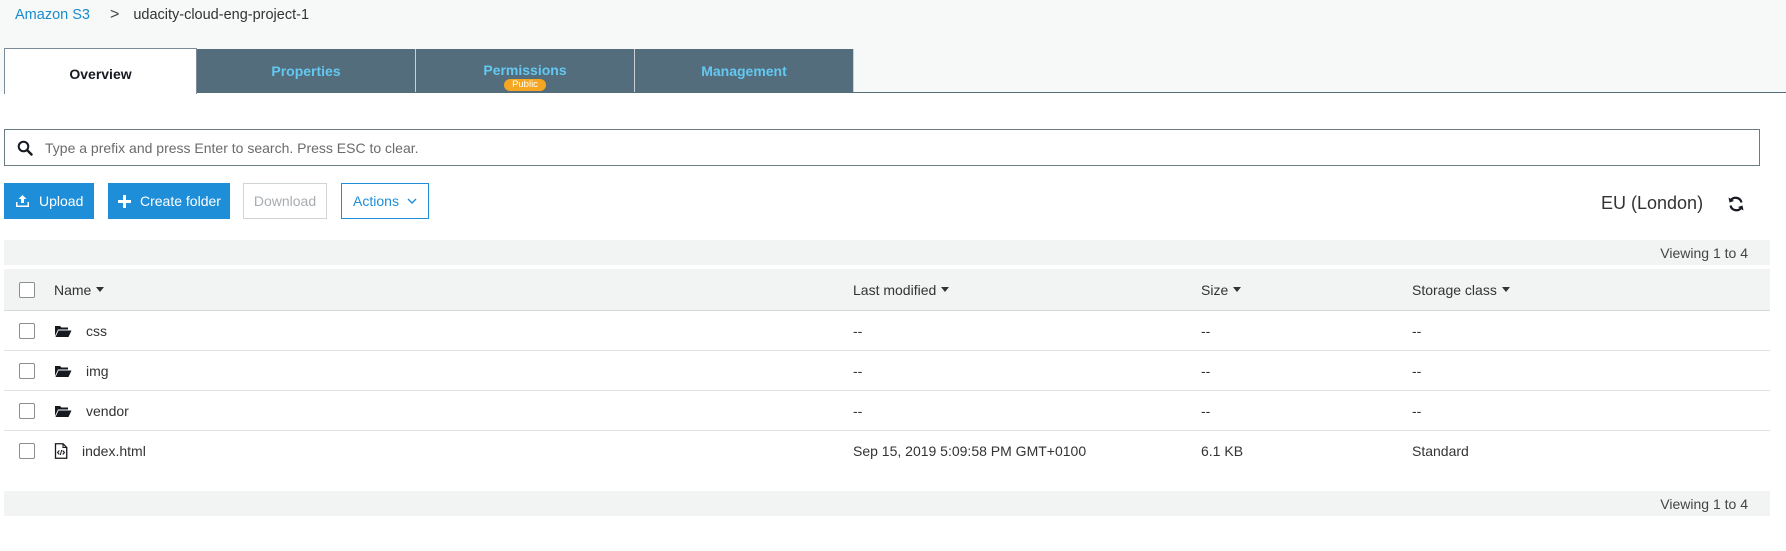 The height and width of the screenshot is (551, 1786). Describe the element at coordinates (1440, 451) in the screenshot. I see `storage-class-cell: Standard` at that location.